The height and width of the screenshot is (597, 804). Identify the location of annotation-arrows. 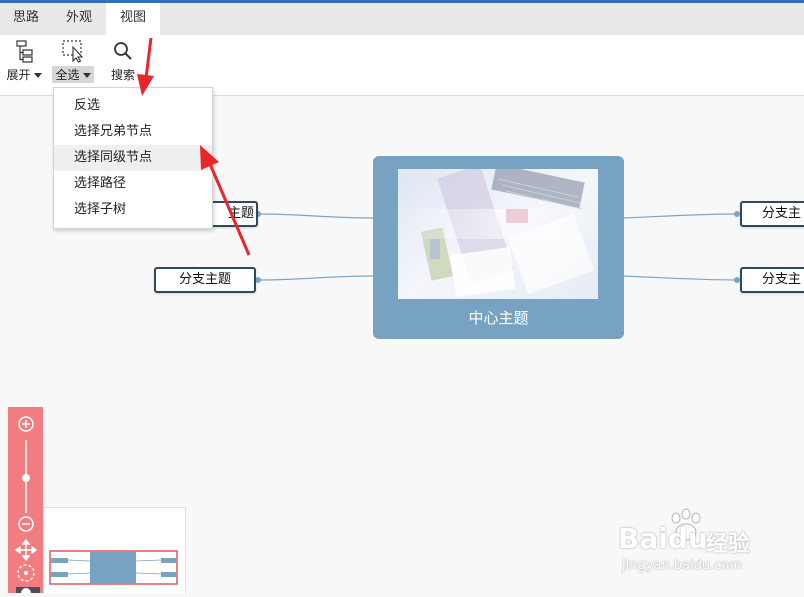
(194, 146).